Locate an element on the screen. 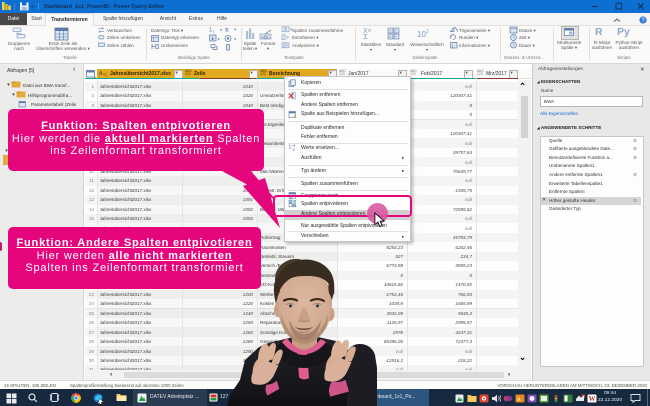 This screenshot has height=406, width=650. svg-text: i is located at coordinates (452, 46).